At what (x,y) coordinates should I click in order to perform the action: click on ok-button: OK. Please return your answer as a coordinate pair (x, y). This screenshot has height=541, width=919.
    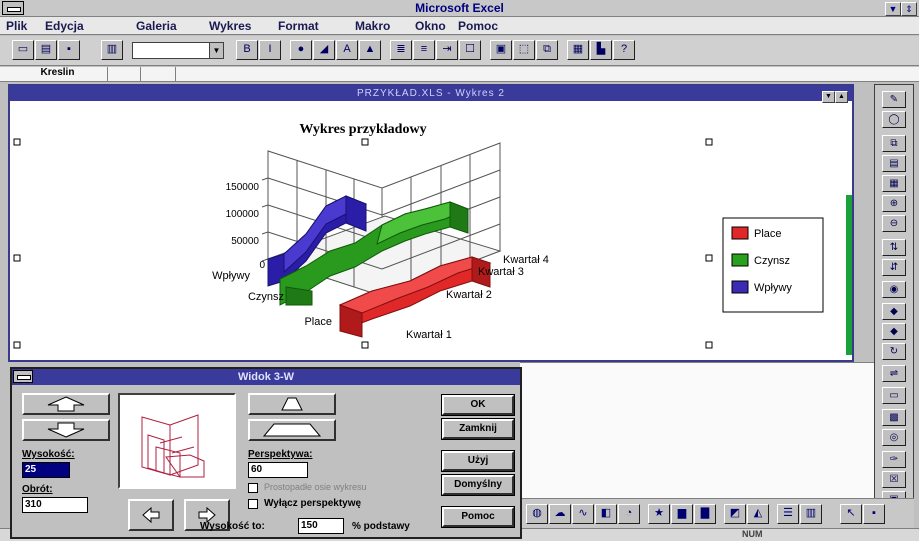
    Looking at the image, I should click on (478, 405).